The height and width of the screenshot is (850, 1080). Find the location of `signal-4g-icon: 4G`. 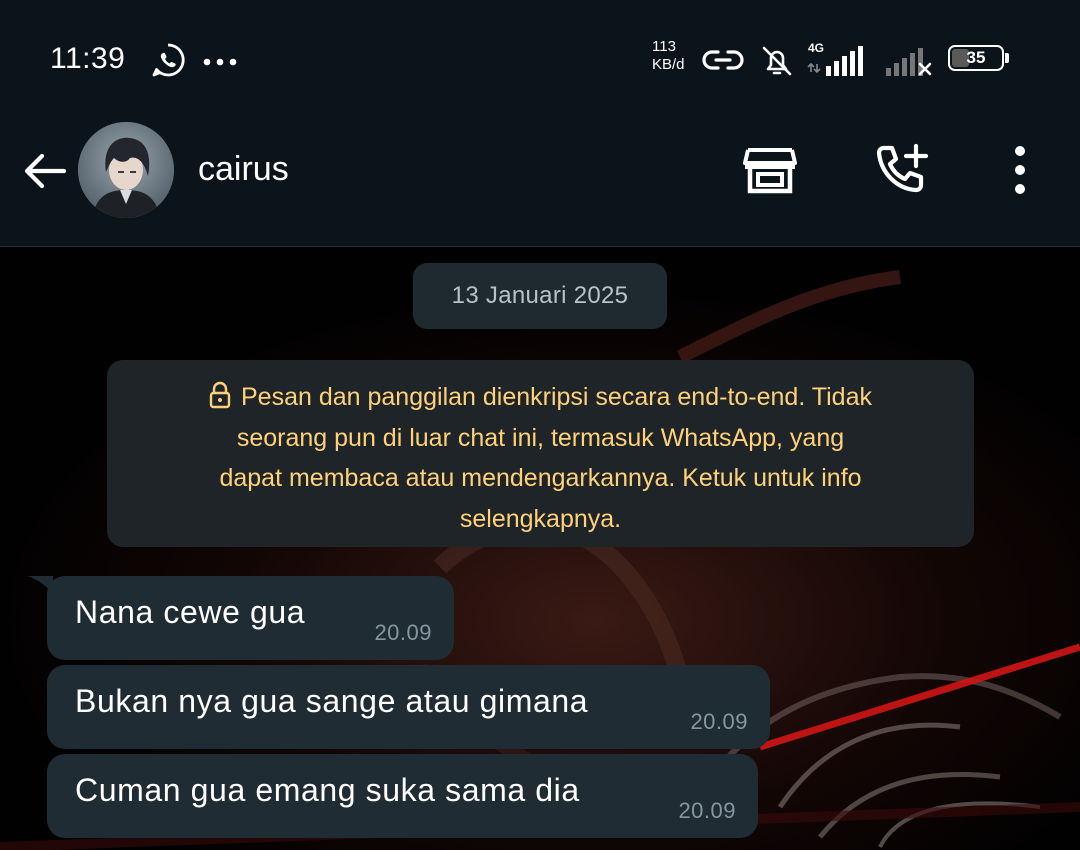

signal-4g-icon: 4G is located at coordinates (841, 59).